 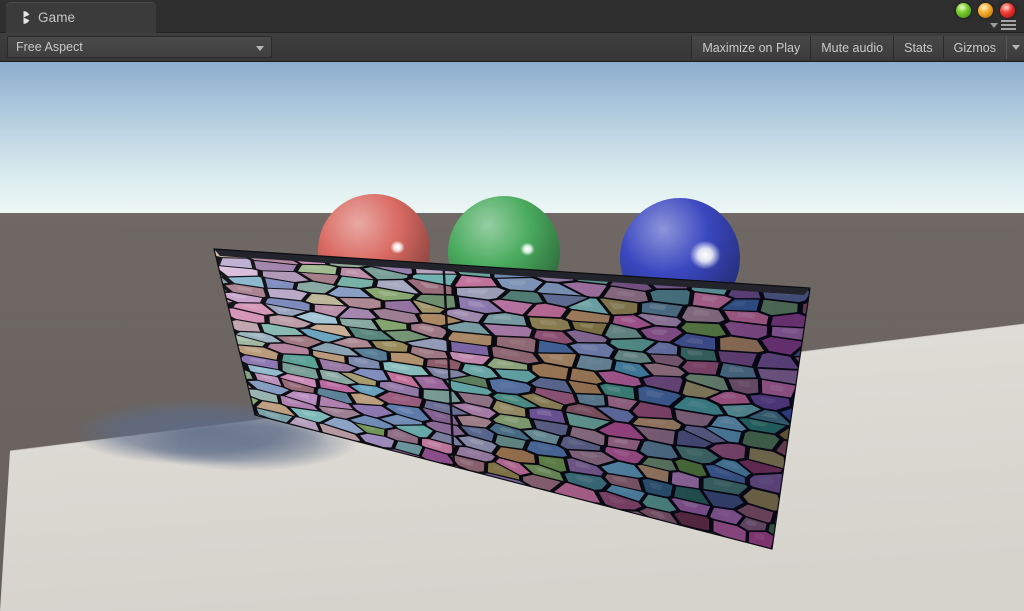 I want to click on aspect-ratio-value: Free Aspect, so click(x=49, y=47).